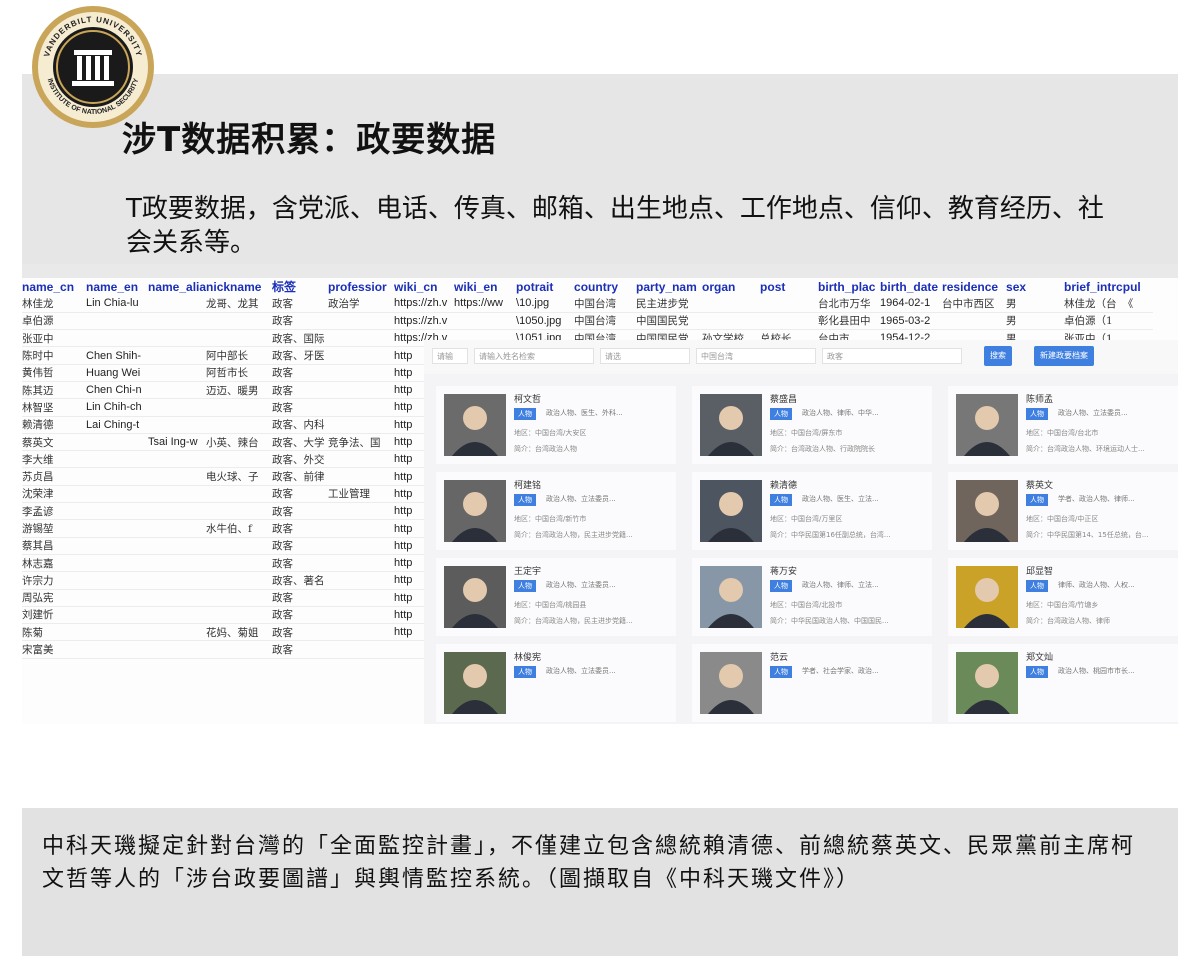 The image size is (1200, 973). What do you see at coordinates (54, 580) in the screenshot?
I see `table-cell: 许宗力` at bounding box center [54, 580].